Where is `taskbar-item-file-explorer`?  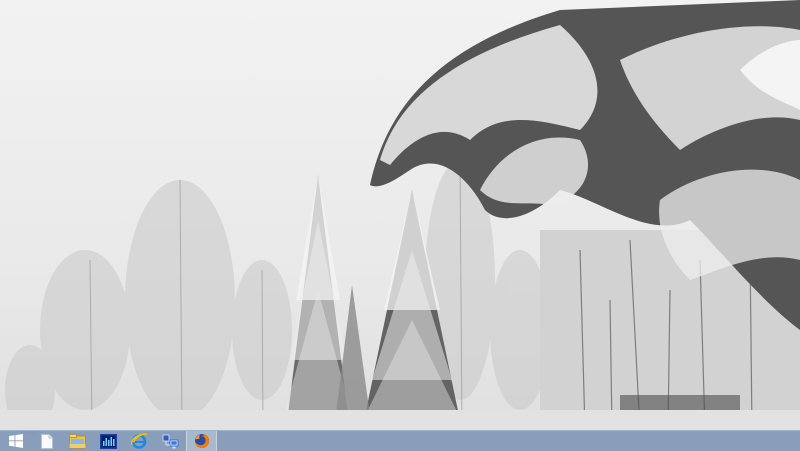
taskbar-item-file-explorer is located at coordinates (77, 441).